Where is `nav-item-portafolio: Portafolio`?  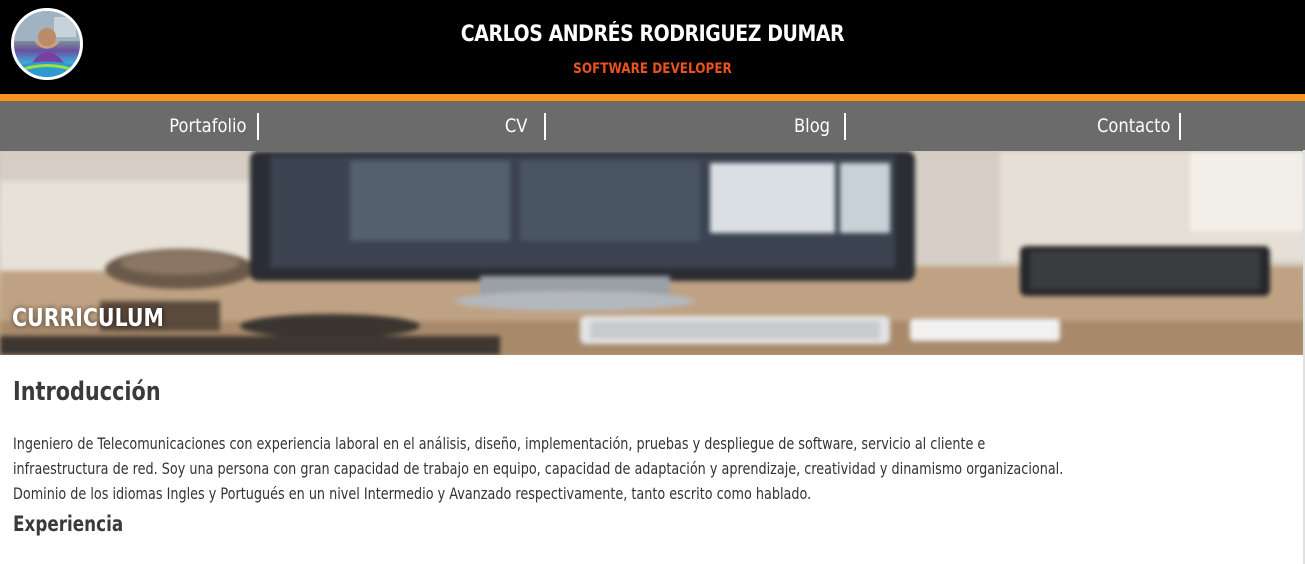 nav-item-portafolio: Portafolio is located at coordinates (208, 126).